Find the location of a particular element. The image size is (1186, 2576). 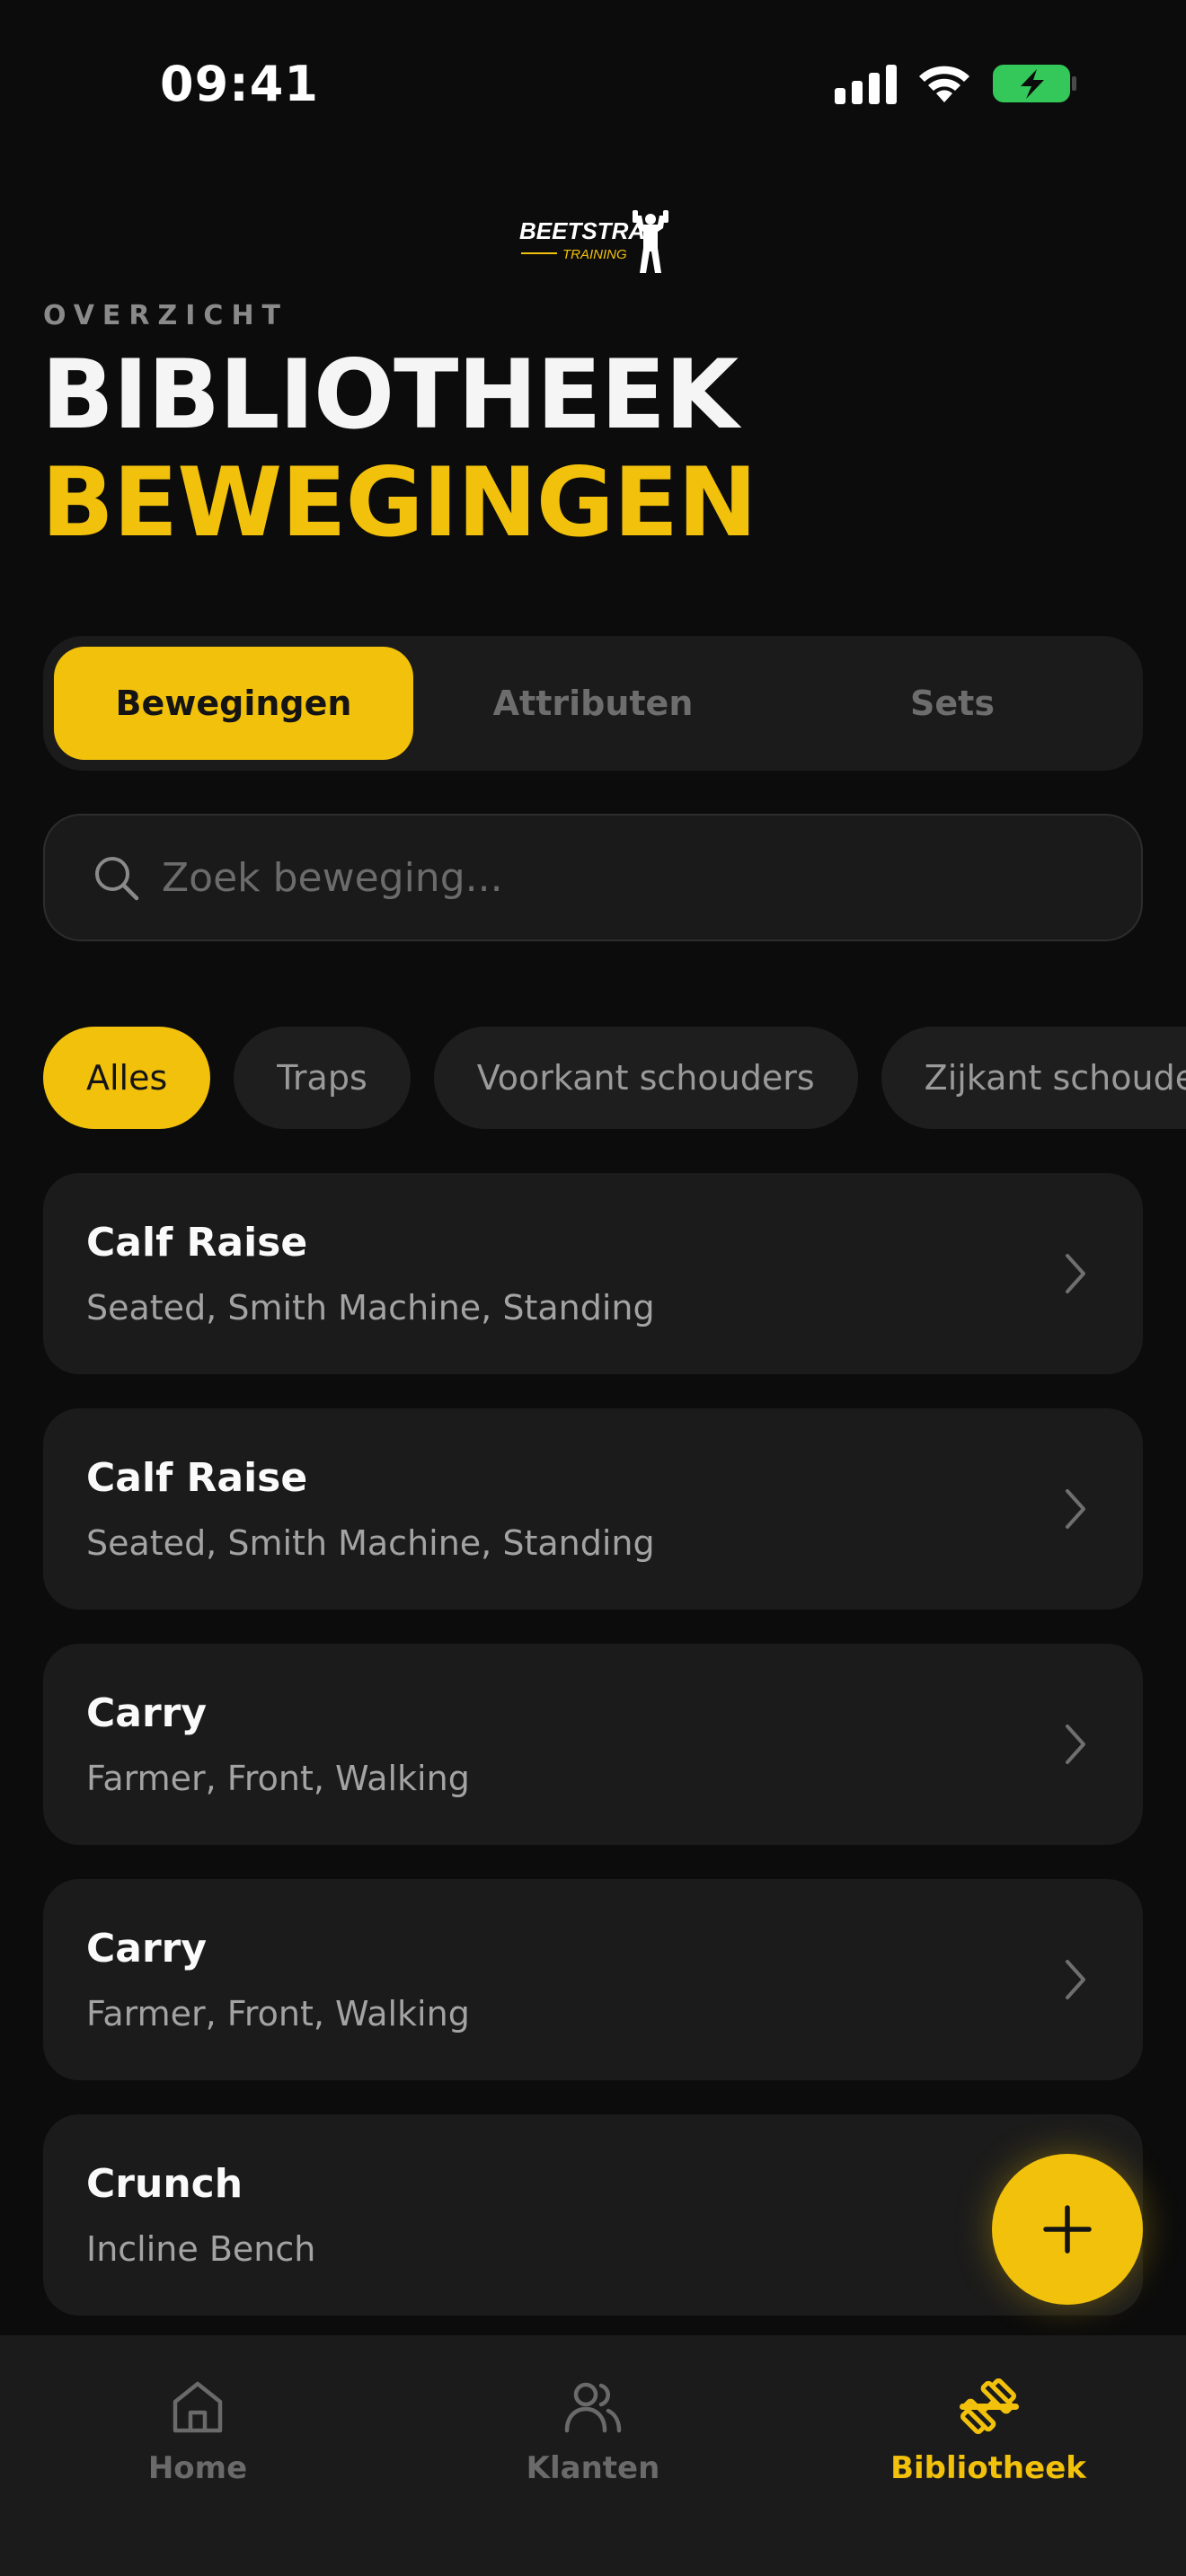

library-tabs: Bewegingen Attributen Sets is located at coordinates (593, 703).